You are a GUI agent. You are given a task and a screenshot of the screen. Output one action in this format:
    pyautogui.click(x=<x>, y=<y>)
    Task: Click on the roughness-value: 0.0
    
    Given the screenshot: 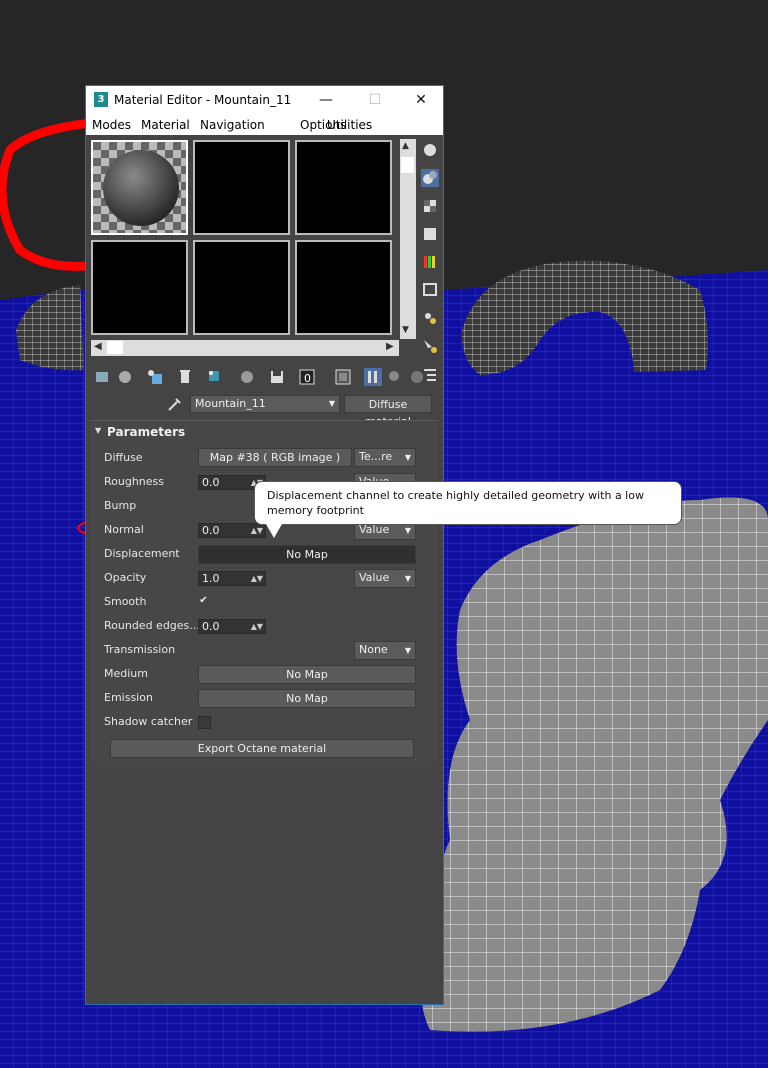 What is the action you would take?
    pyautogui.click(x=211, y=482)
    